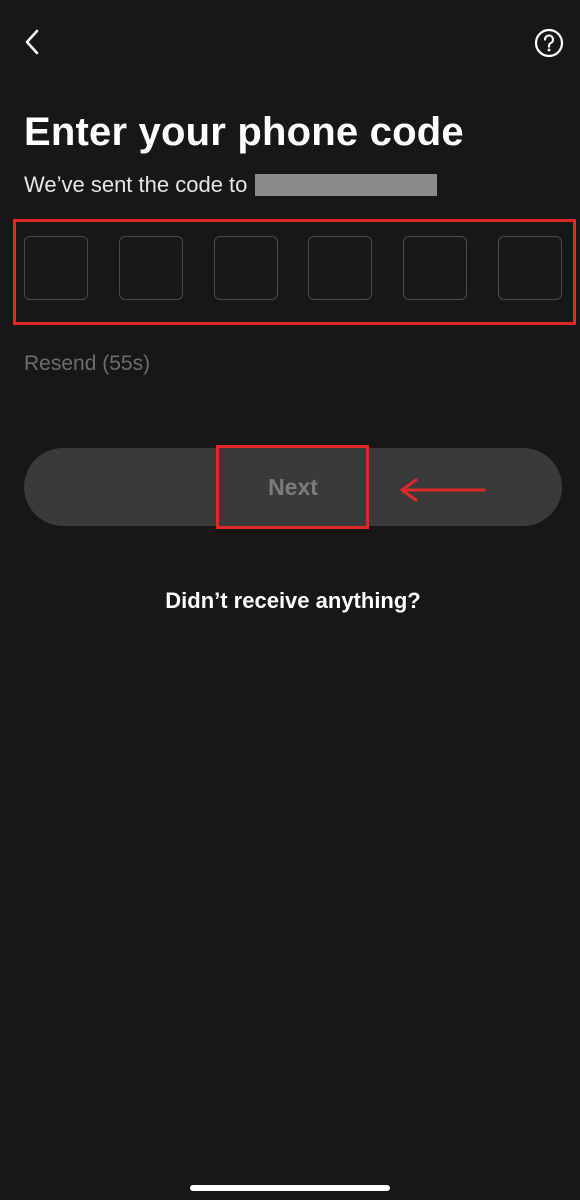  I want to click on home-indicator, so click(290, 1188).